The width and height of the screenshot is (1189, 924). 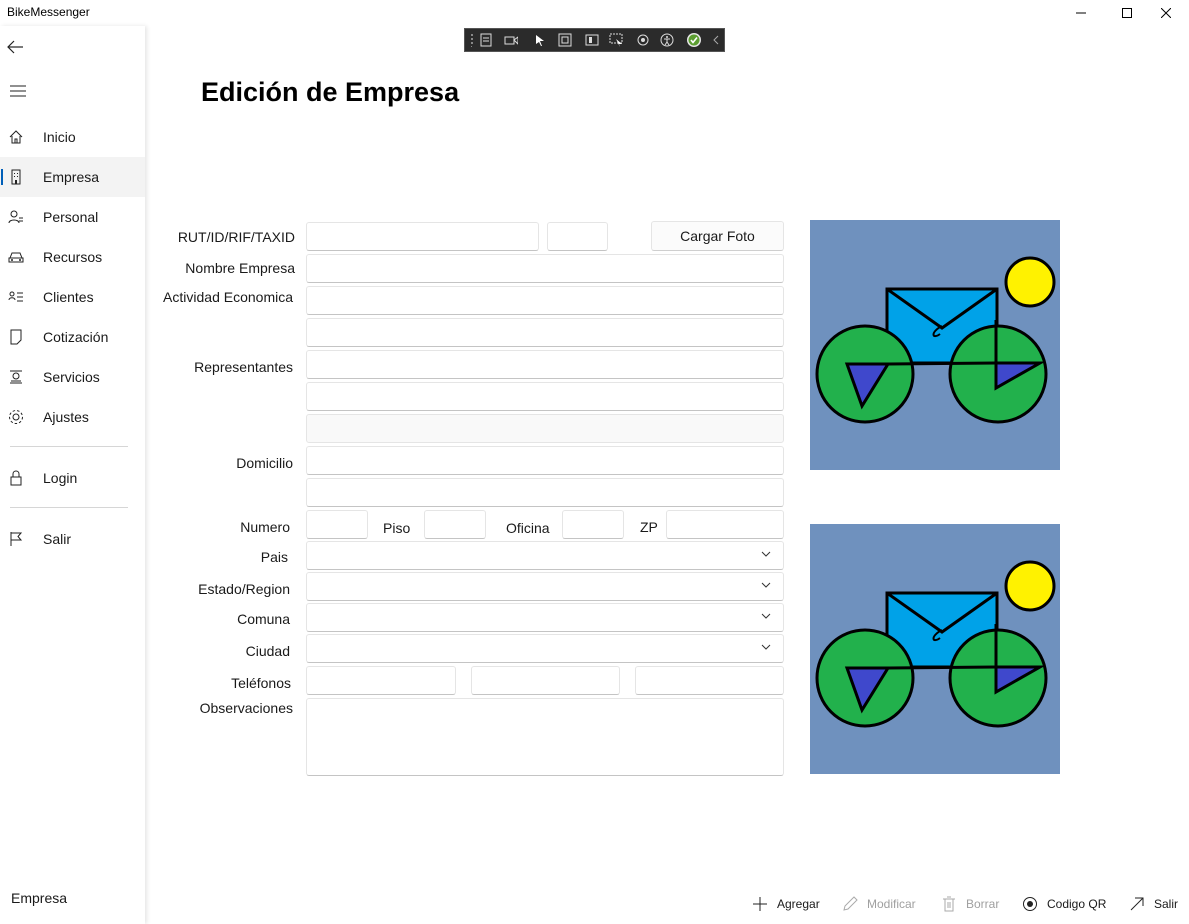 I want to click on contact-list-icon, so click(x=16, y=297).